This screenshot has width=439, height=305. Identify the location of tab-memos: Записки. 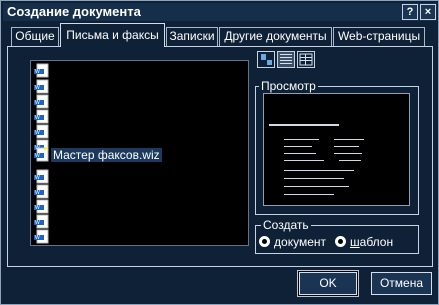
(192, 36).